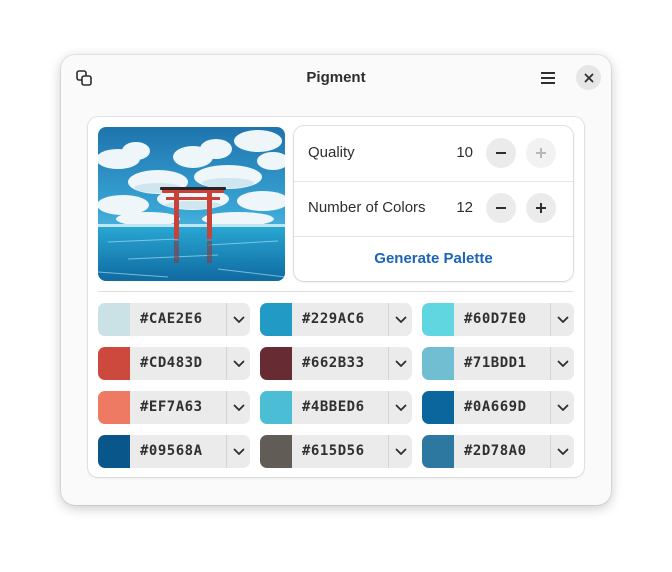 This screenshot has width=672, height=572. I want to click on color-swatch: #4BBED6, so click(336, 407).